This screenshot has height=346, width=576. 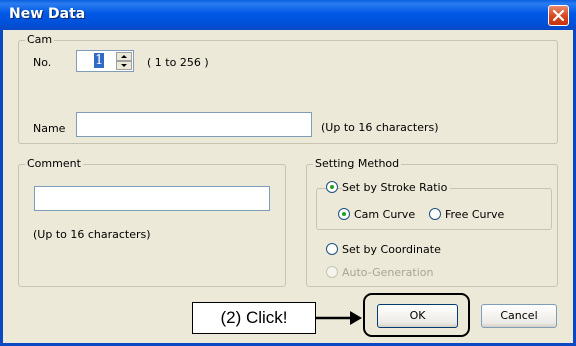 I want to click on spin-down-icon, so click(x=124, y=65).